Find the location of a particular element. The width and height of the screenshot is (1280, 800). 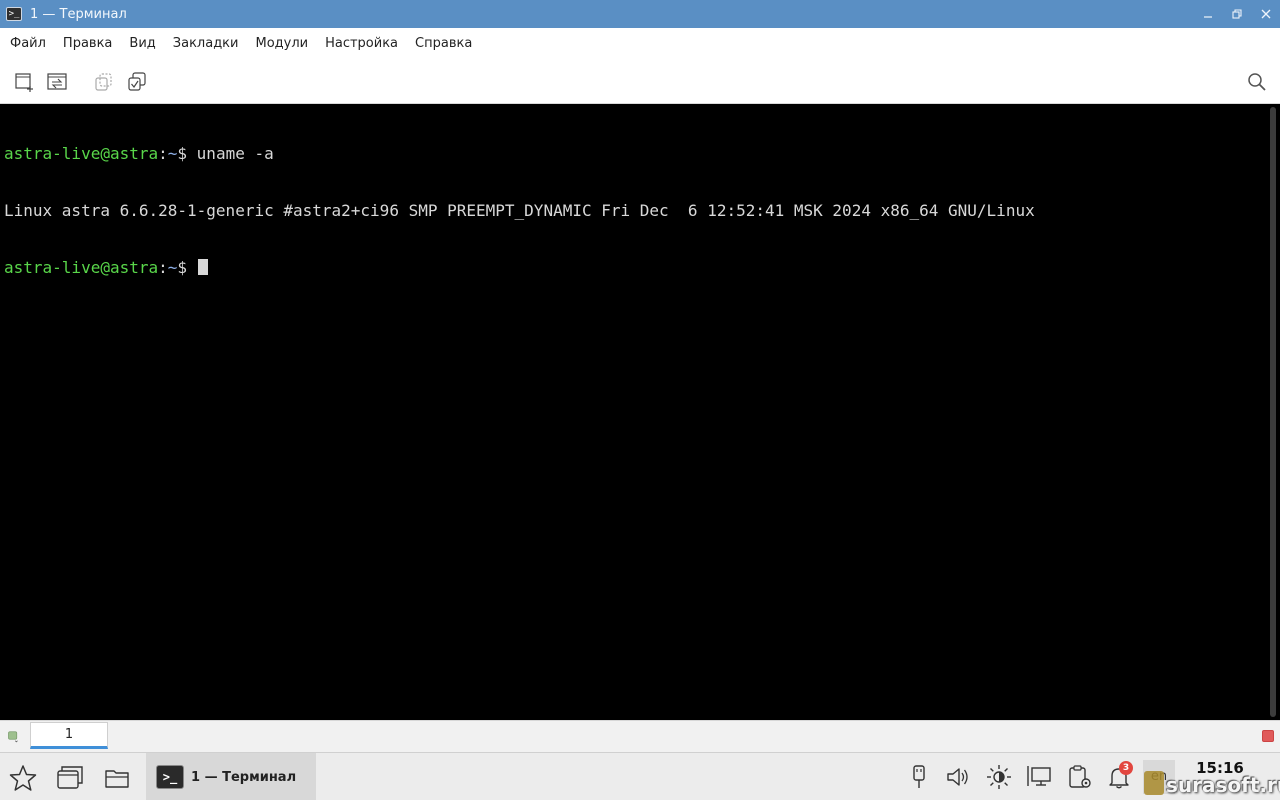

restore-icon is located at coordinates (1236, 14).